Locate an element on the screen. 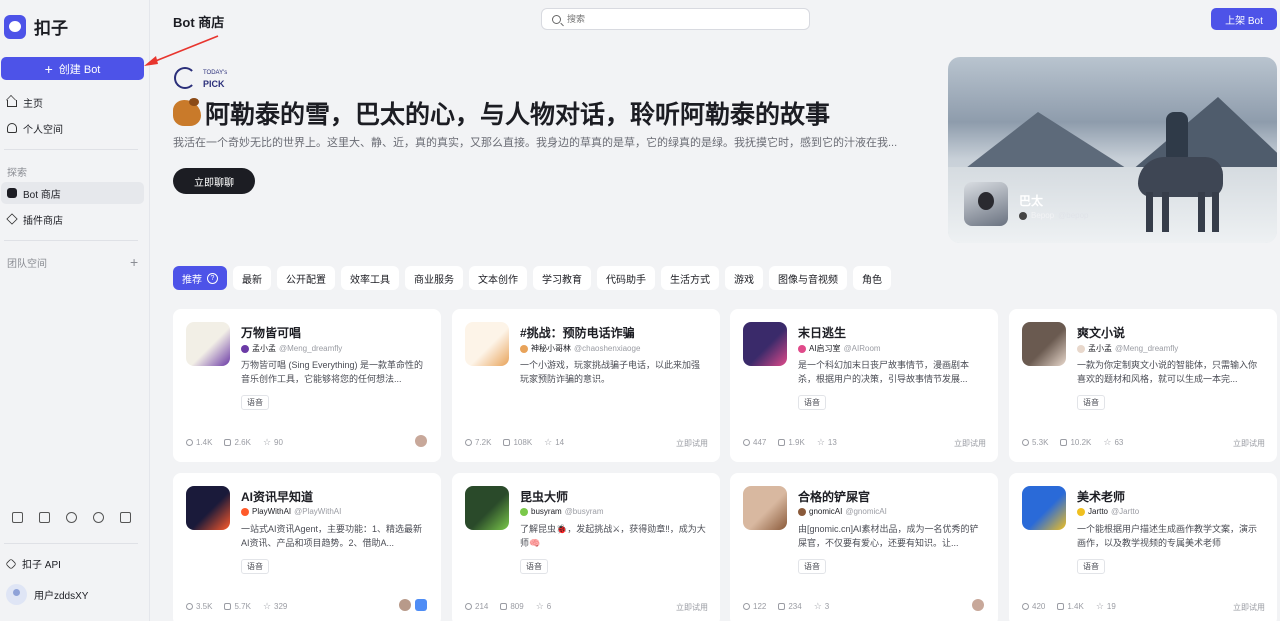 The width and height of the screenshot is (1280, 621). search-box is located at coordinates (675, 19).